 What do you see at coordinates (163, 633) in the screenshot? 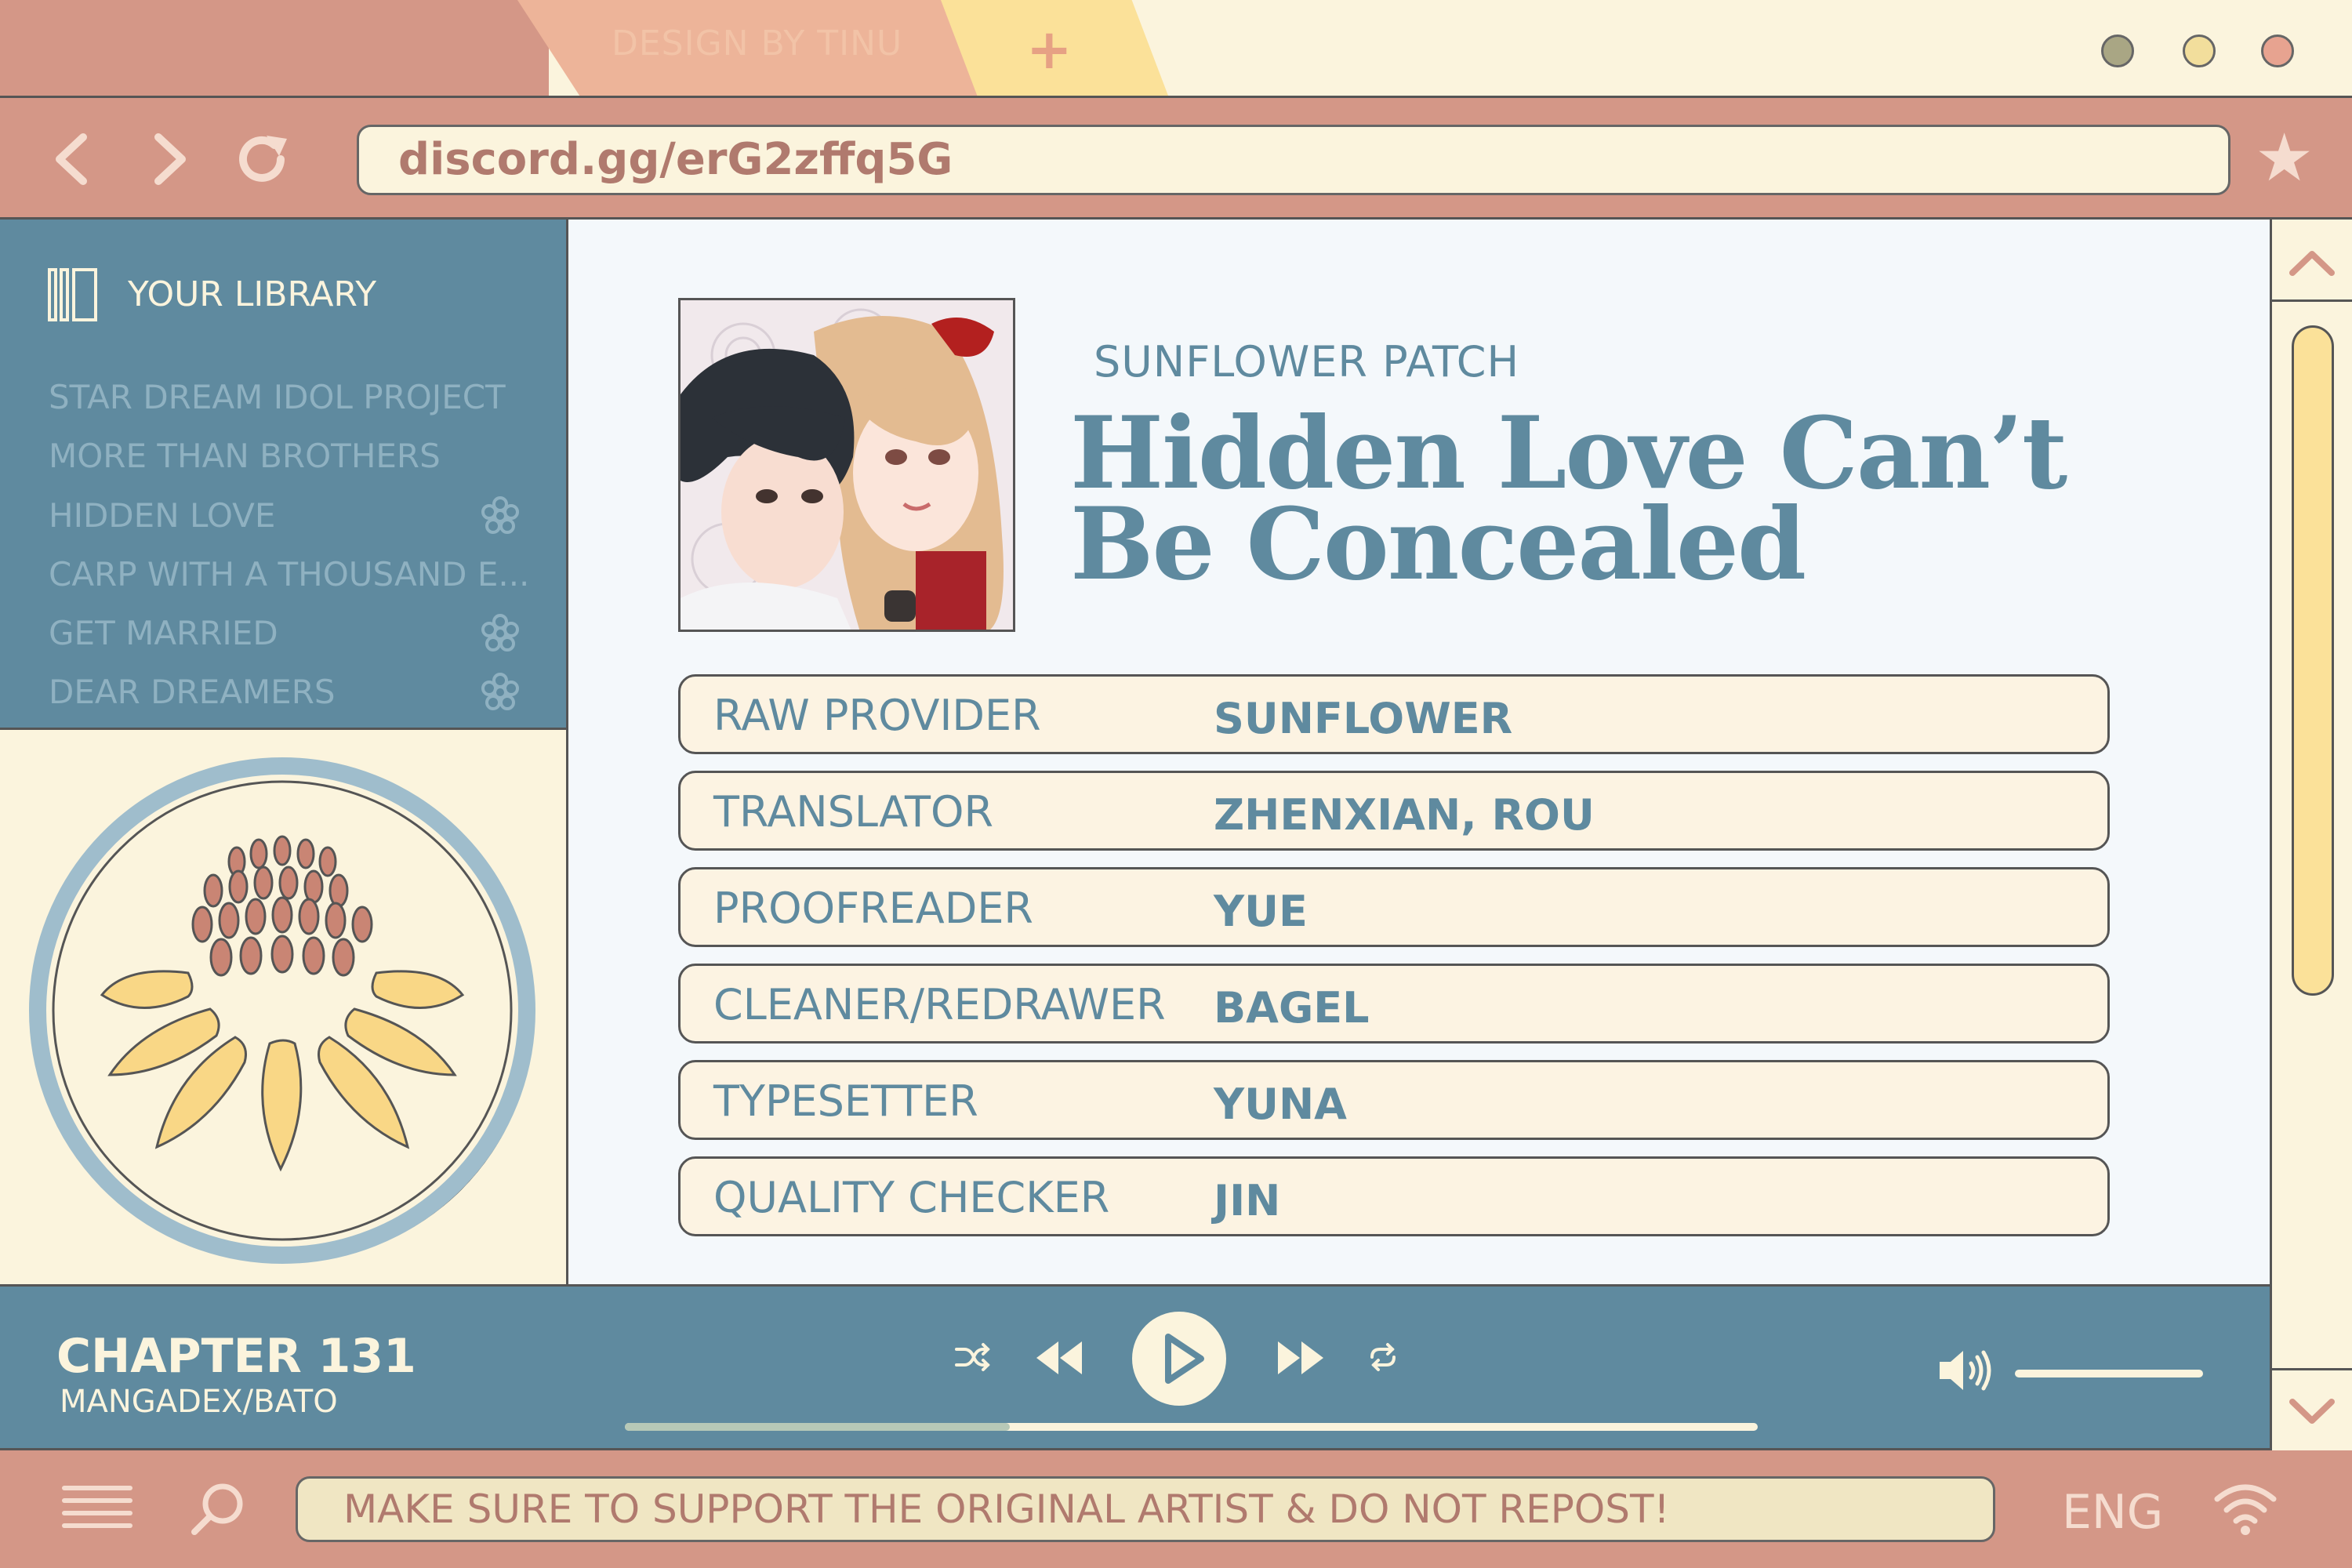
I see `library-item-get-married: GET MARRIED` at bounding box center [163, 633].